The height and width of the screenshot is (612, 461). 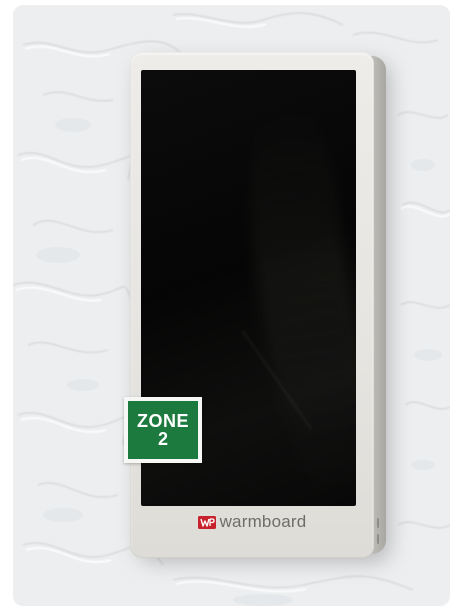 I want to click on zone-label-sticker: ZONE 2, so click(x=163, y=430).